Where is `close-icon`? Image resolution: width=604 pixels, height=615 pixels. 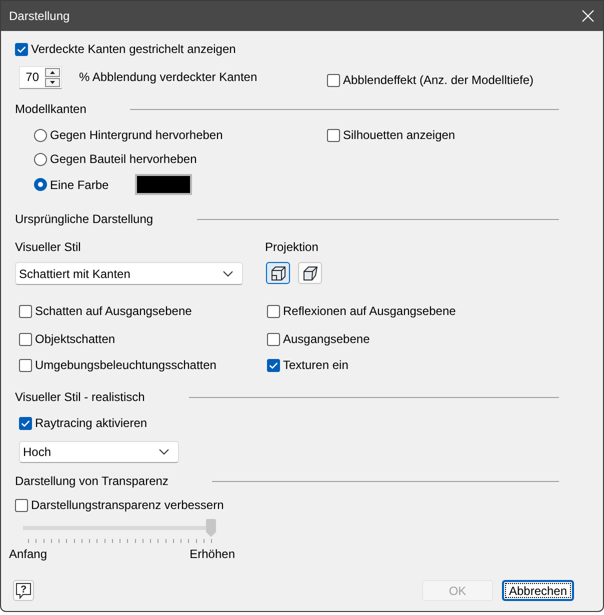 close-icon is located at coordinates (588, 16).